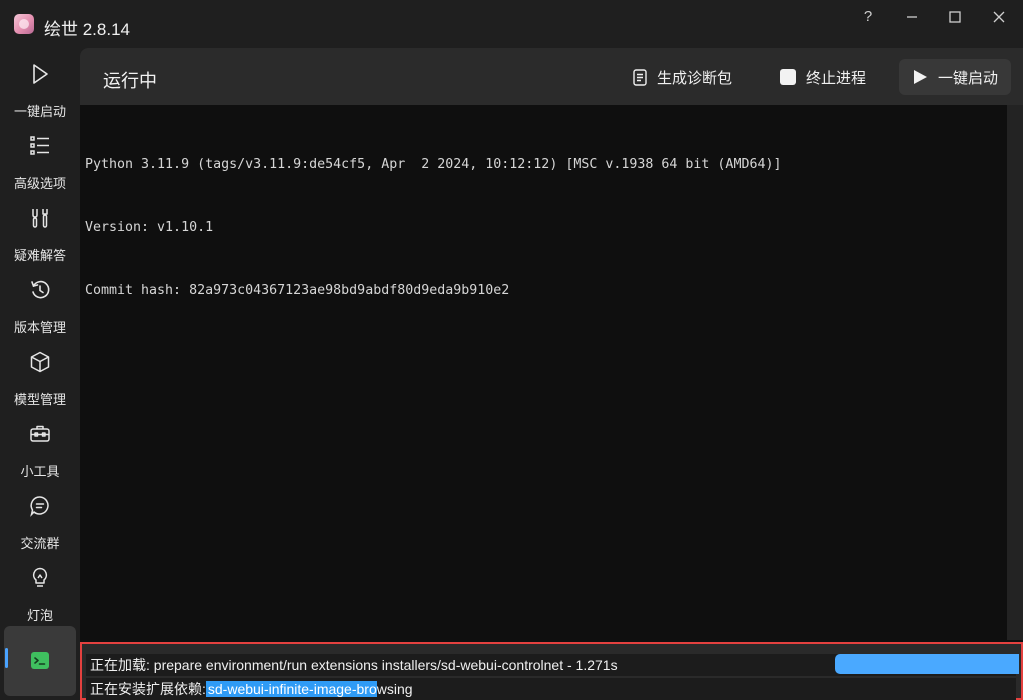 The width and height of the screenshot is (1023, 700). Describe the element at coordinates (1015, 372) in the screenshot. I see `console-scrollbar` at that location.